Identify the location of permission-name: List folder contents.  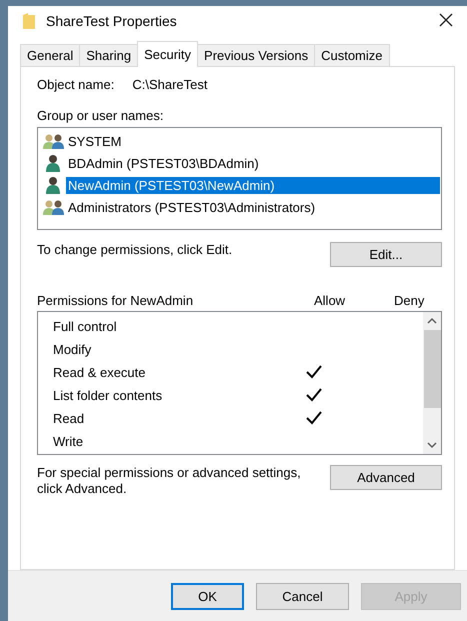
(108, 395).